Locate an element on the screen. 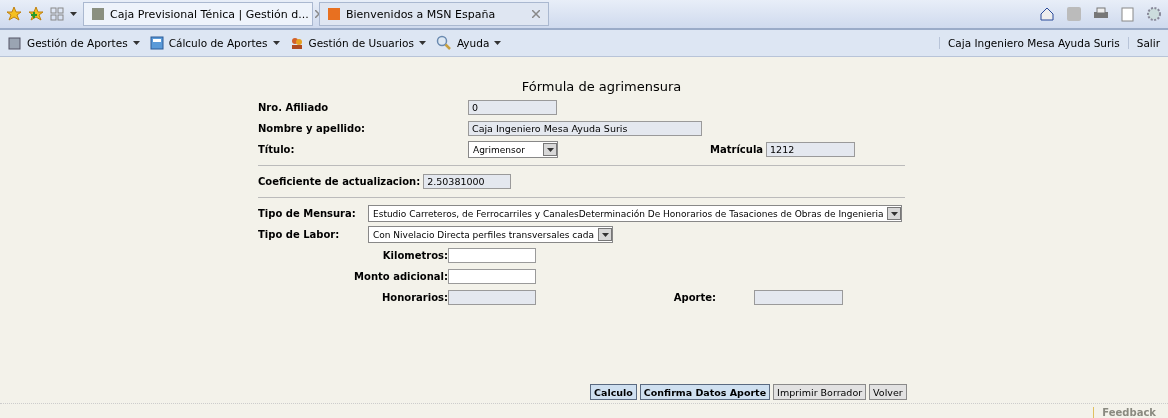  menu-item: Cálculo de Aportes is located at coordinates (214, 43).